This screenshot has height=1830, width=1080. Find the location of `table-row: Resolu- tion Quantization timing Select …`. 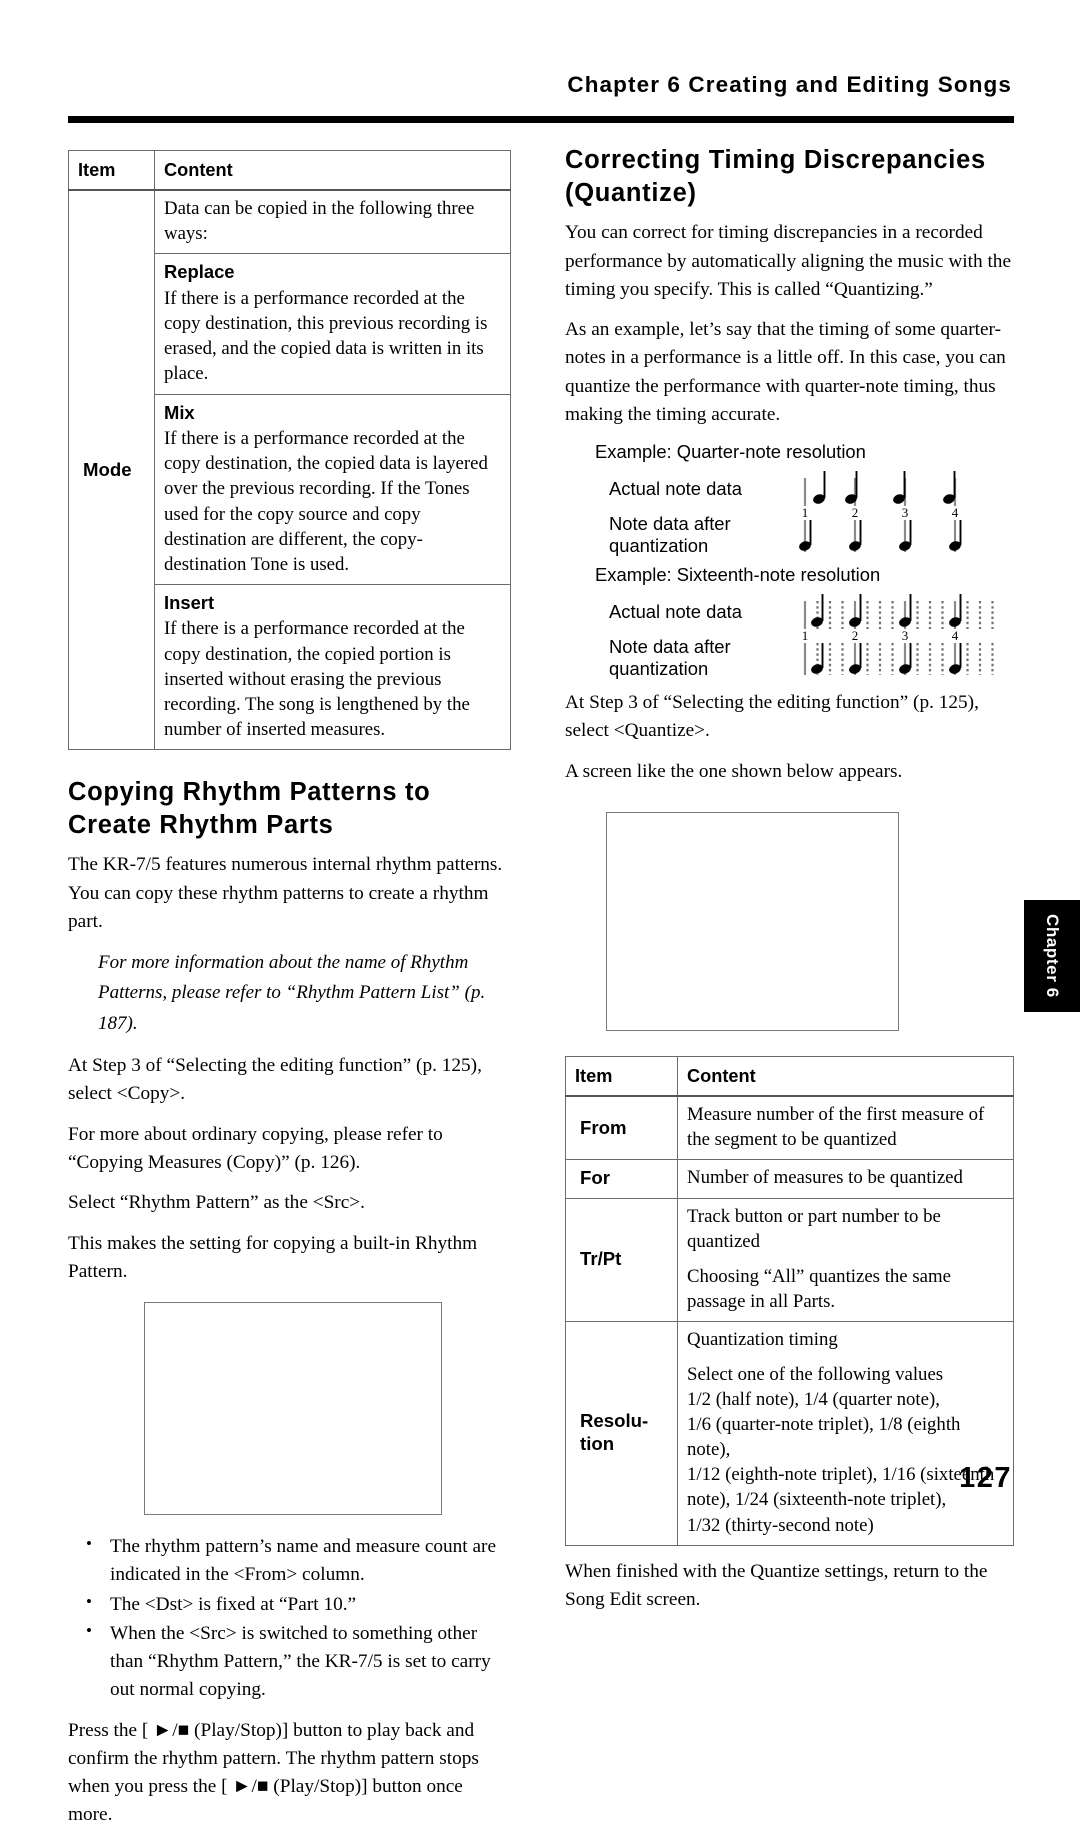

table-row: Resolu- tion Quantization timing Select … is located at coordinates (789, 1433).